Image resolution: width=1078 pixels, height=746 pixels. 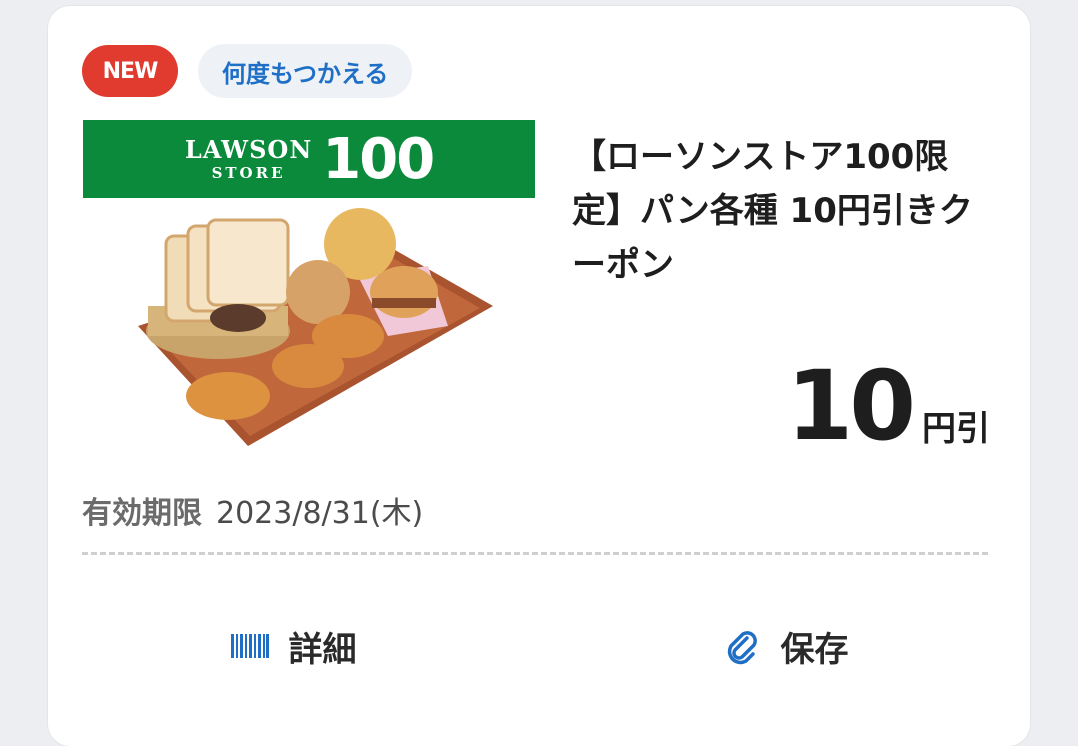 I want to click on discount-amount: 10 円引, so click(x=888, y=406).